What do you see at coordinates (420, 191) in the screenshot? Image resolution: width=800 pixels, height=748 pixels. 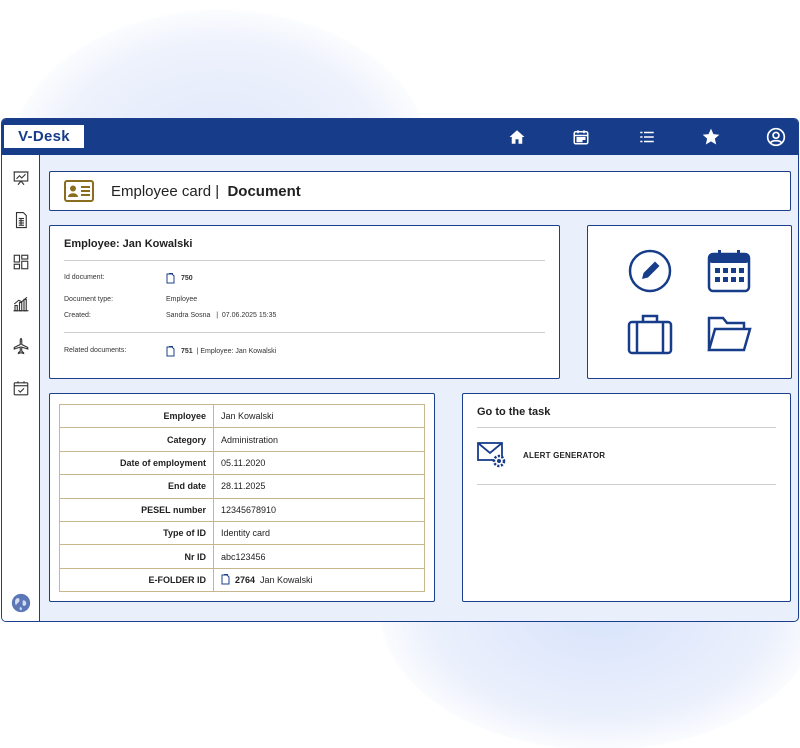 I see `page-header: Employee card | Document` at bounding box center [420, 191].